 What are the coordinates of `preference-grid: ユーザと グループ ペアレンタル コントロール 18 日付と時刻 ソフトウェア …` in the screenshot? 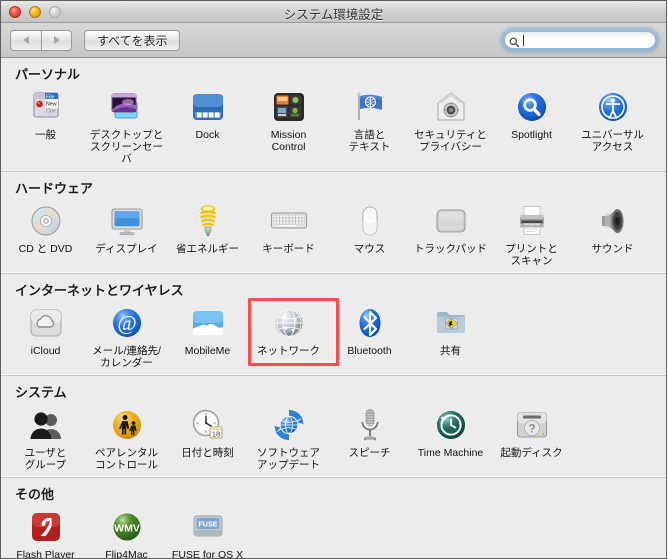 It's located at (333, 440).